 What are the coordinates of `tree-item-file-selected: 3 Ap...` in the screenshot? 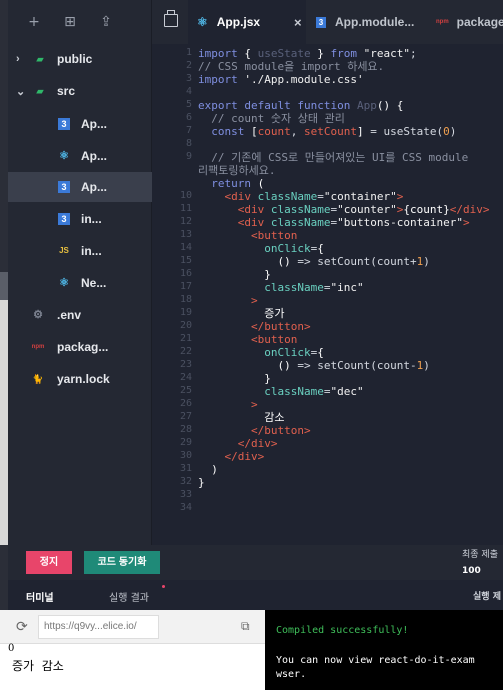 It's located at (80, 187).